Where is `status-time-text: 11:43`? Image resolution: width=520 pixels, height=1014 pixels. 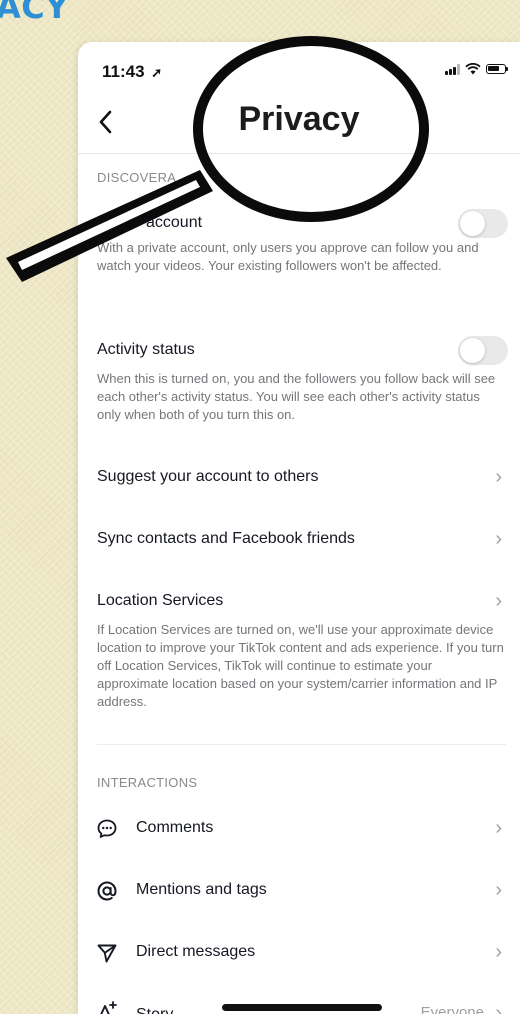
status-time-text: 11:43 is located at coordinates (123, 71).